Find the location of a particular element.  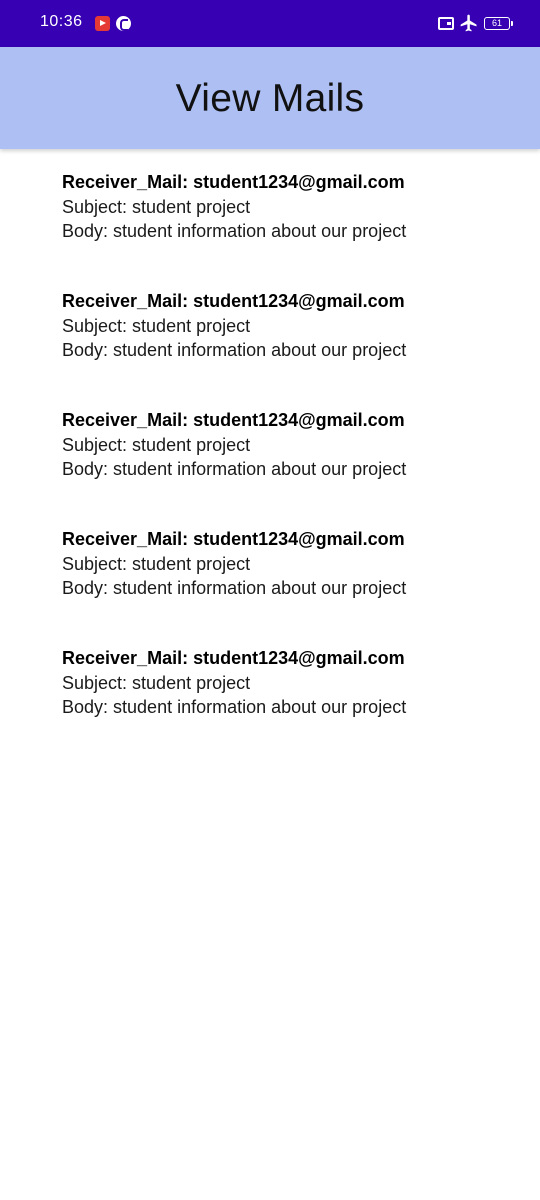

battery-icon: 61 is located at coordinates (498, 23).